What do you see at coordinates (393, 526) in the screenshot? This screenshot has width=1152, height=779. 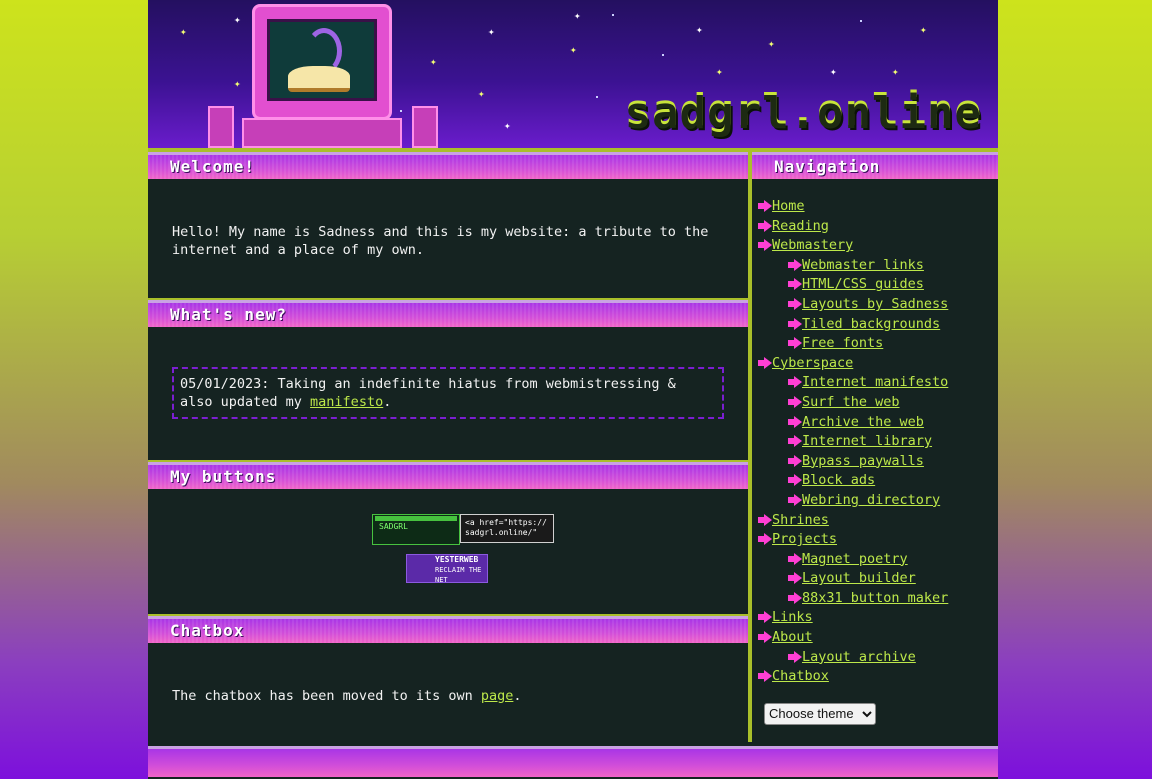 I see `sadgrl-button-label: SADGRL` at bounding box center [393, 526].